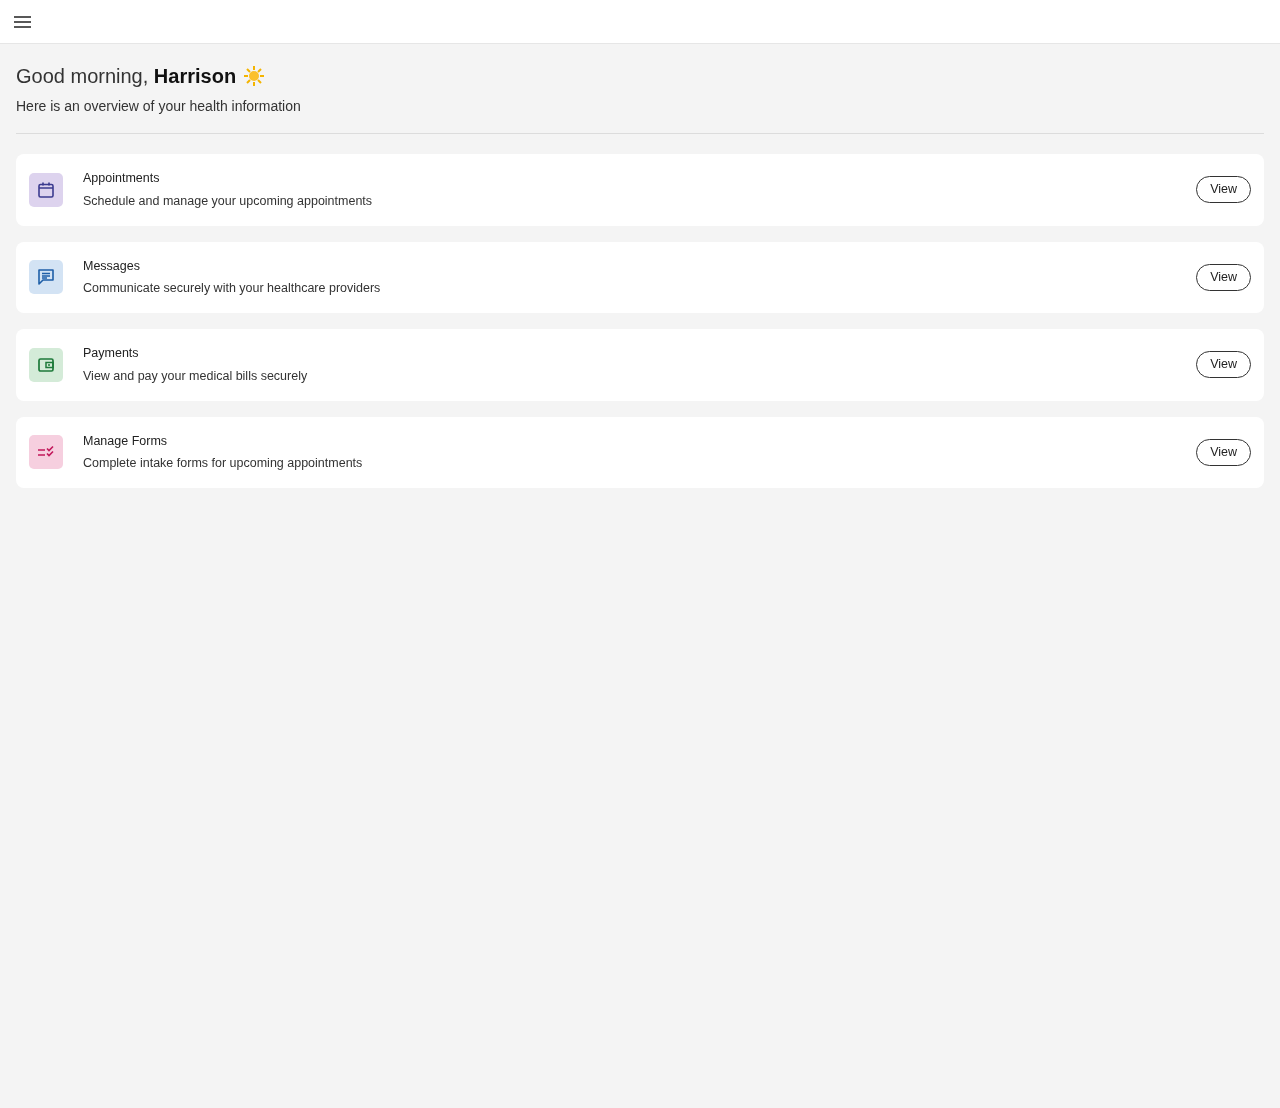  What do you see at coordinates (111, 353) in the screenshot?
I see `card-title: Payments` at bounding box center [111, 353].